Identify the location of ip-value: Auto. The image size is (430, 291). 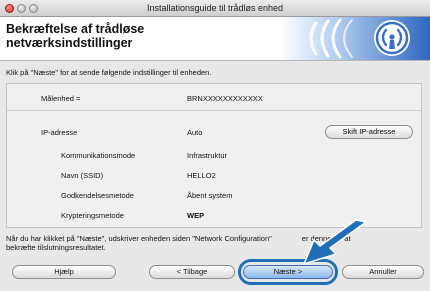
(195, 132).